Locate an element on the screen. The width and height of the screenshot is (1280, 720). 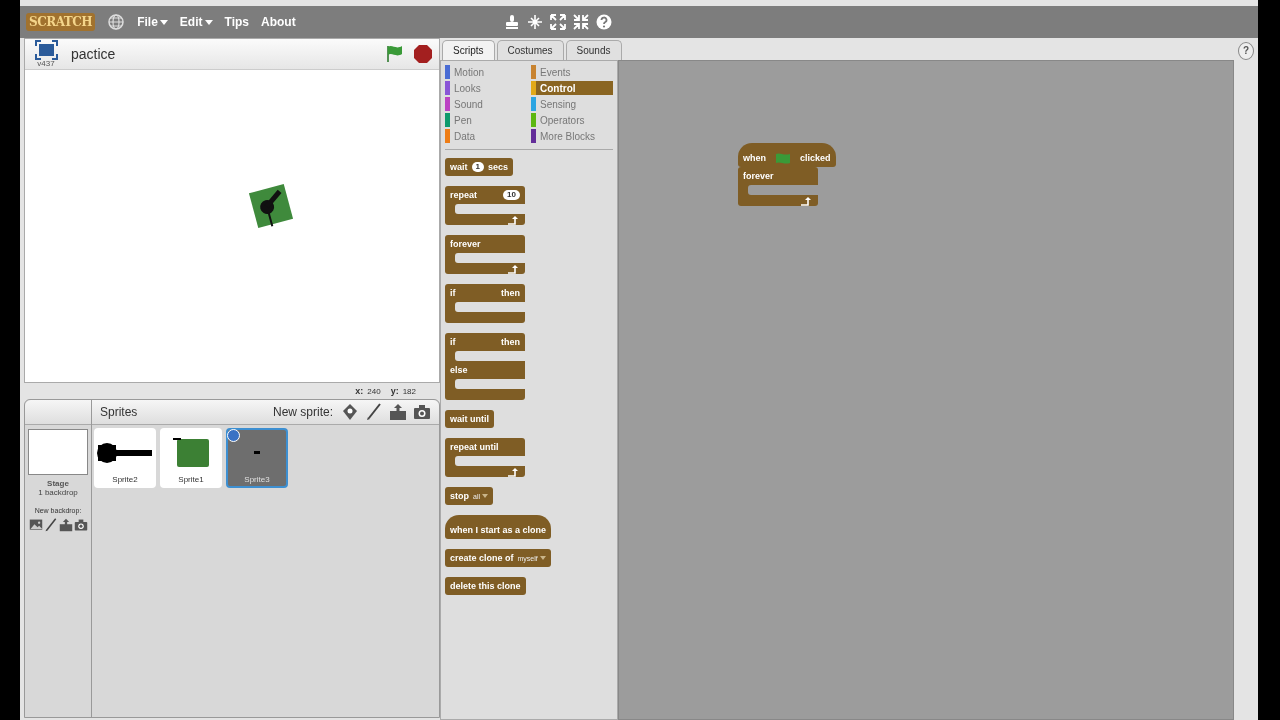
code-block: when I start as a clone is located at coordinates (498, 527).